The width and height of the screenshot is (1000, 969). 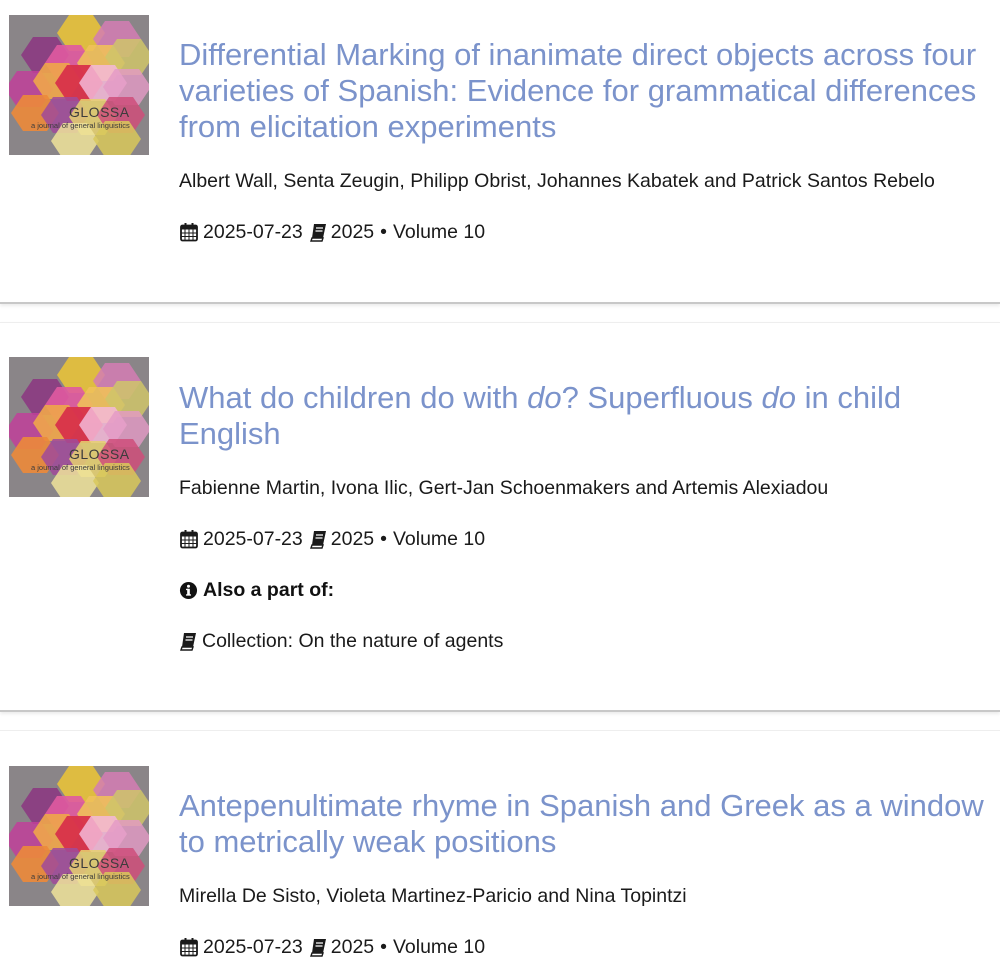 What do you see at coordinates (269, 590) in the screenshot?
I see `also-part-of-label: Also a part of:` at bounding box center [269, 590].